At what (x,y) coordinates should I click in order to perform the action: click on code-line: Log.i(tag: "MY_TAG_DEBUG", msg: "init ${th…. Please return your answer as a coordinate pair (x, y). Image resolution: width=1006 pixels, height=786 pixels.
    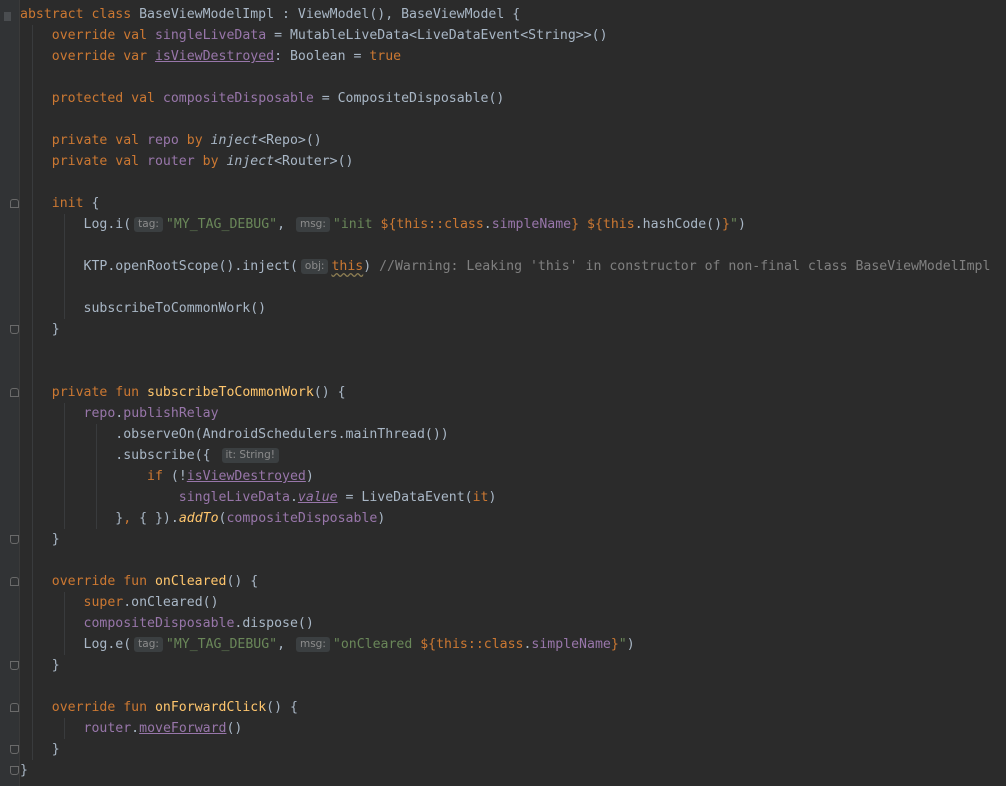
    Looking at the image, I should click on (513, 224).